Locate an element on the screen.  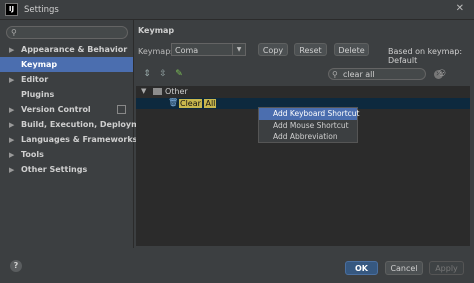
apply-button: Apply is located at coordinates (446, 268).